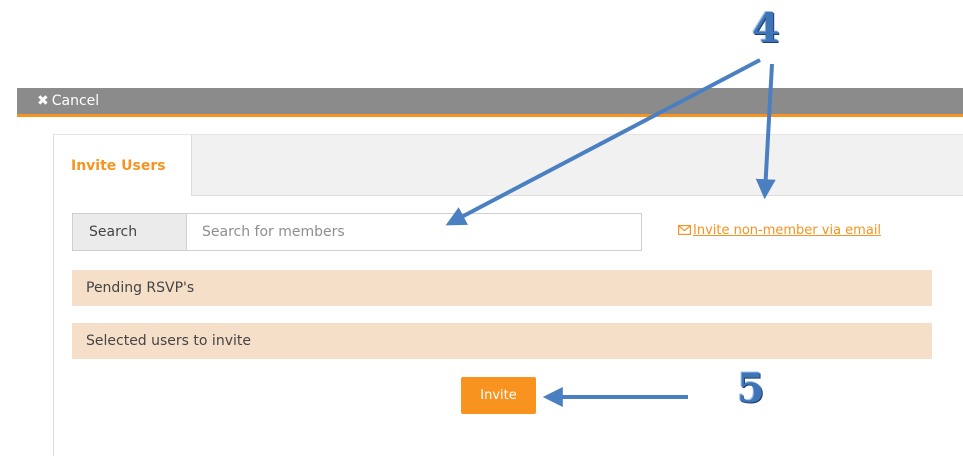 Image resolution: width=963 pixels, height=456 pixels. I want to click on search-input, so click(414, 232).